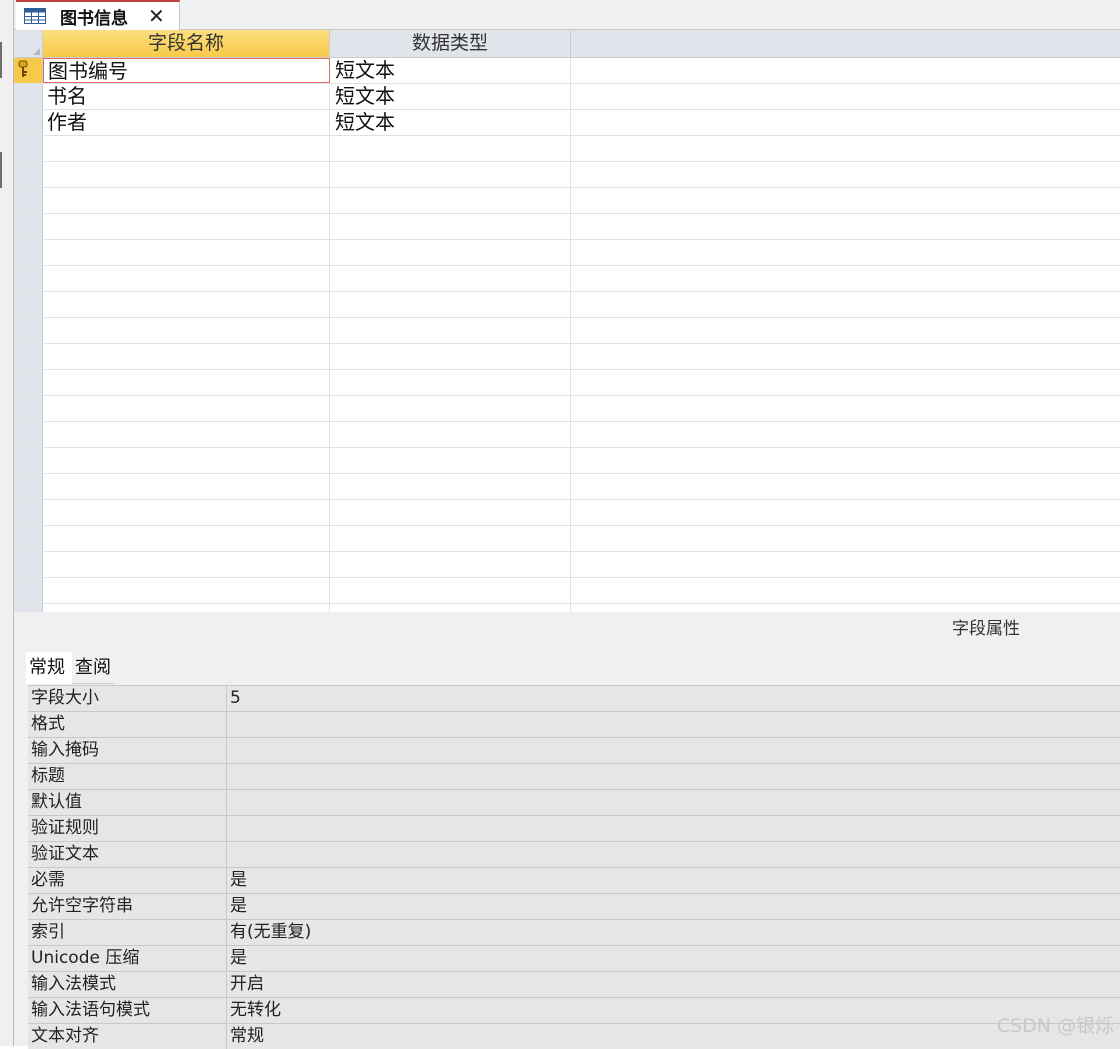  What do you see at coordinates (673, 1010) in the screenshot?
I see `property-value-input: 无转化` at bounding box center [673, 1010].